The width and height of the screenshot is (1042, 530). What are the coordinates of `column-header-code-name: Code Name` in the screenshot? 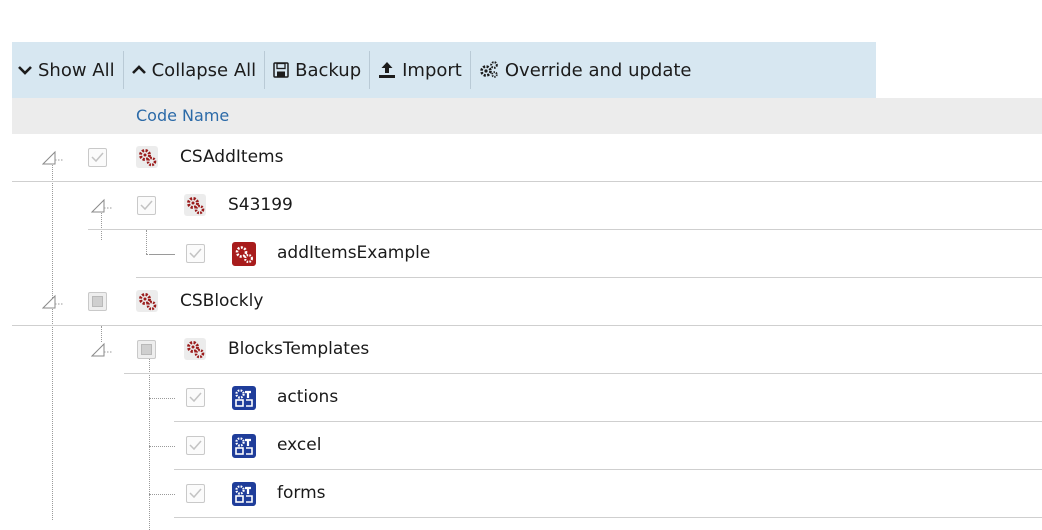 It's located at (182, 115).